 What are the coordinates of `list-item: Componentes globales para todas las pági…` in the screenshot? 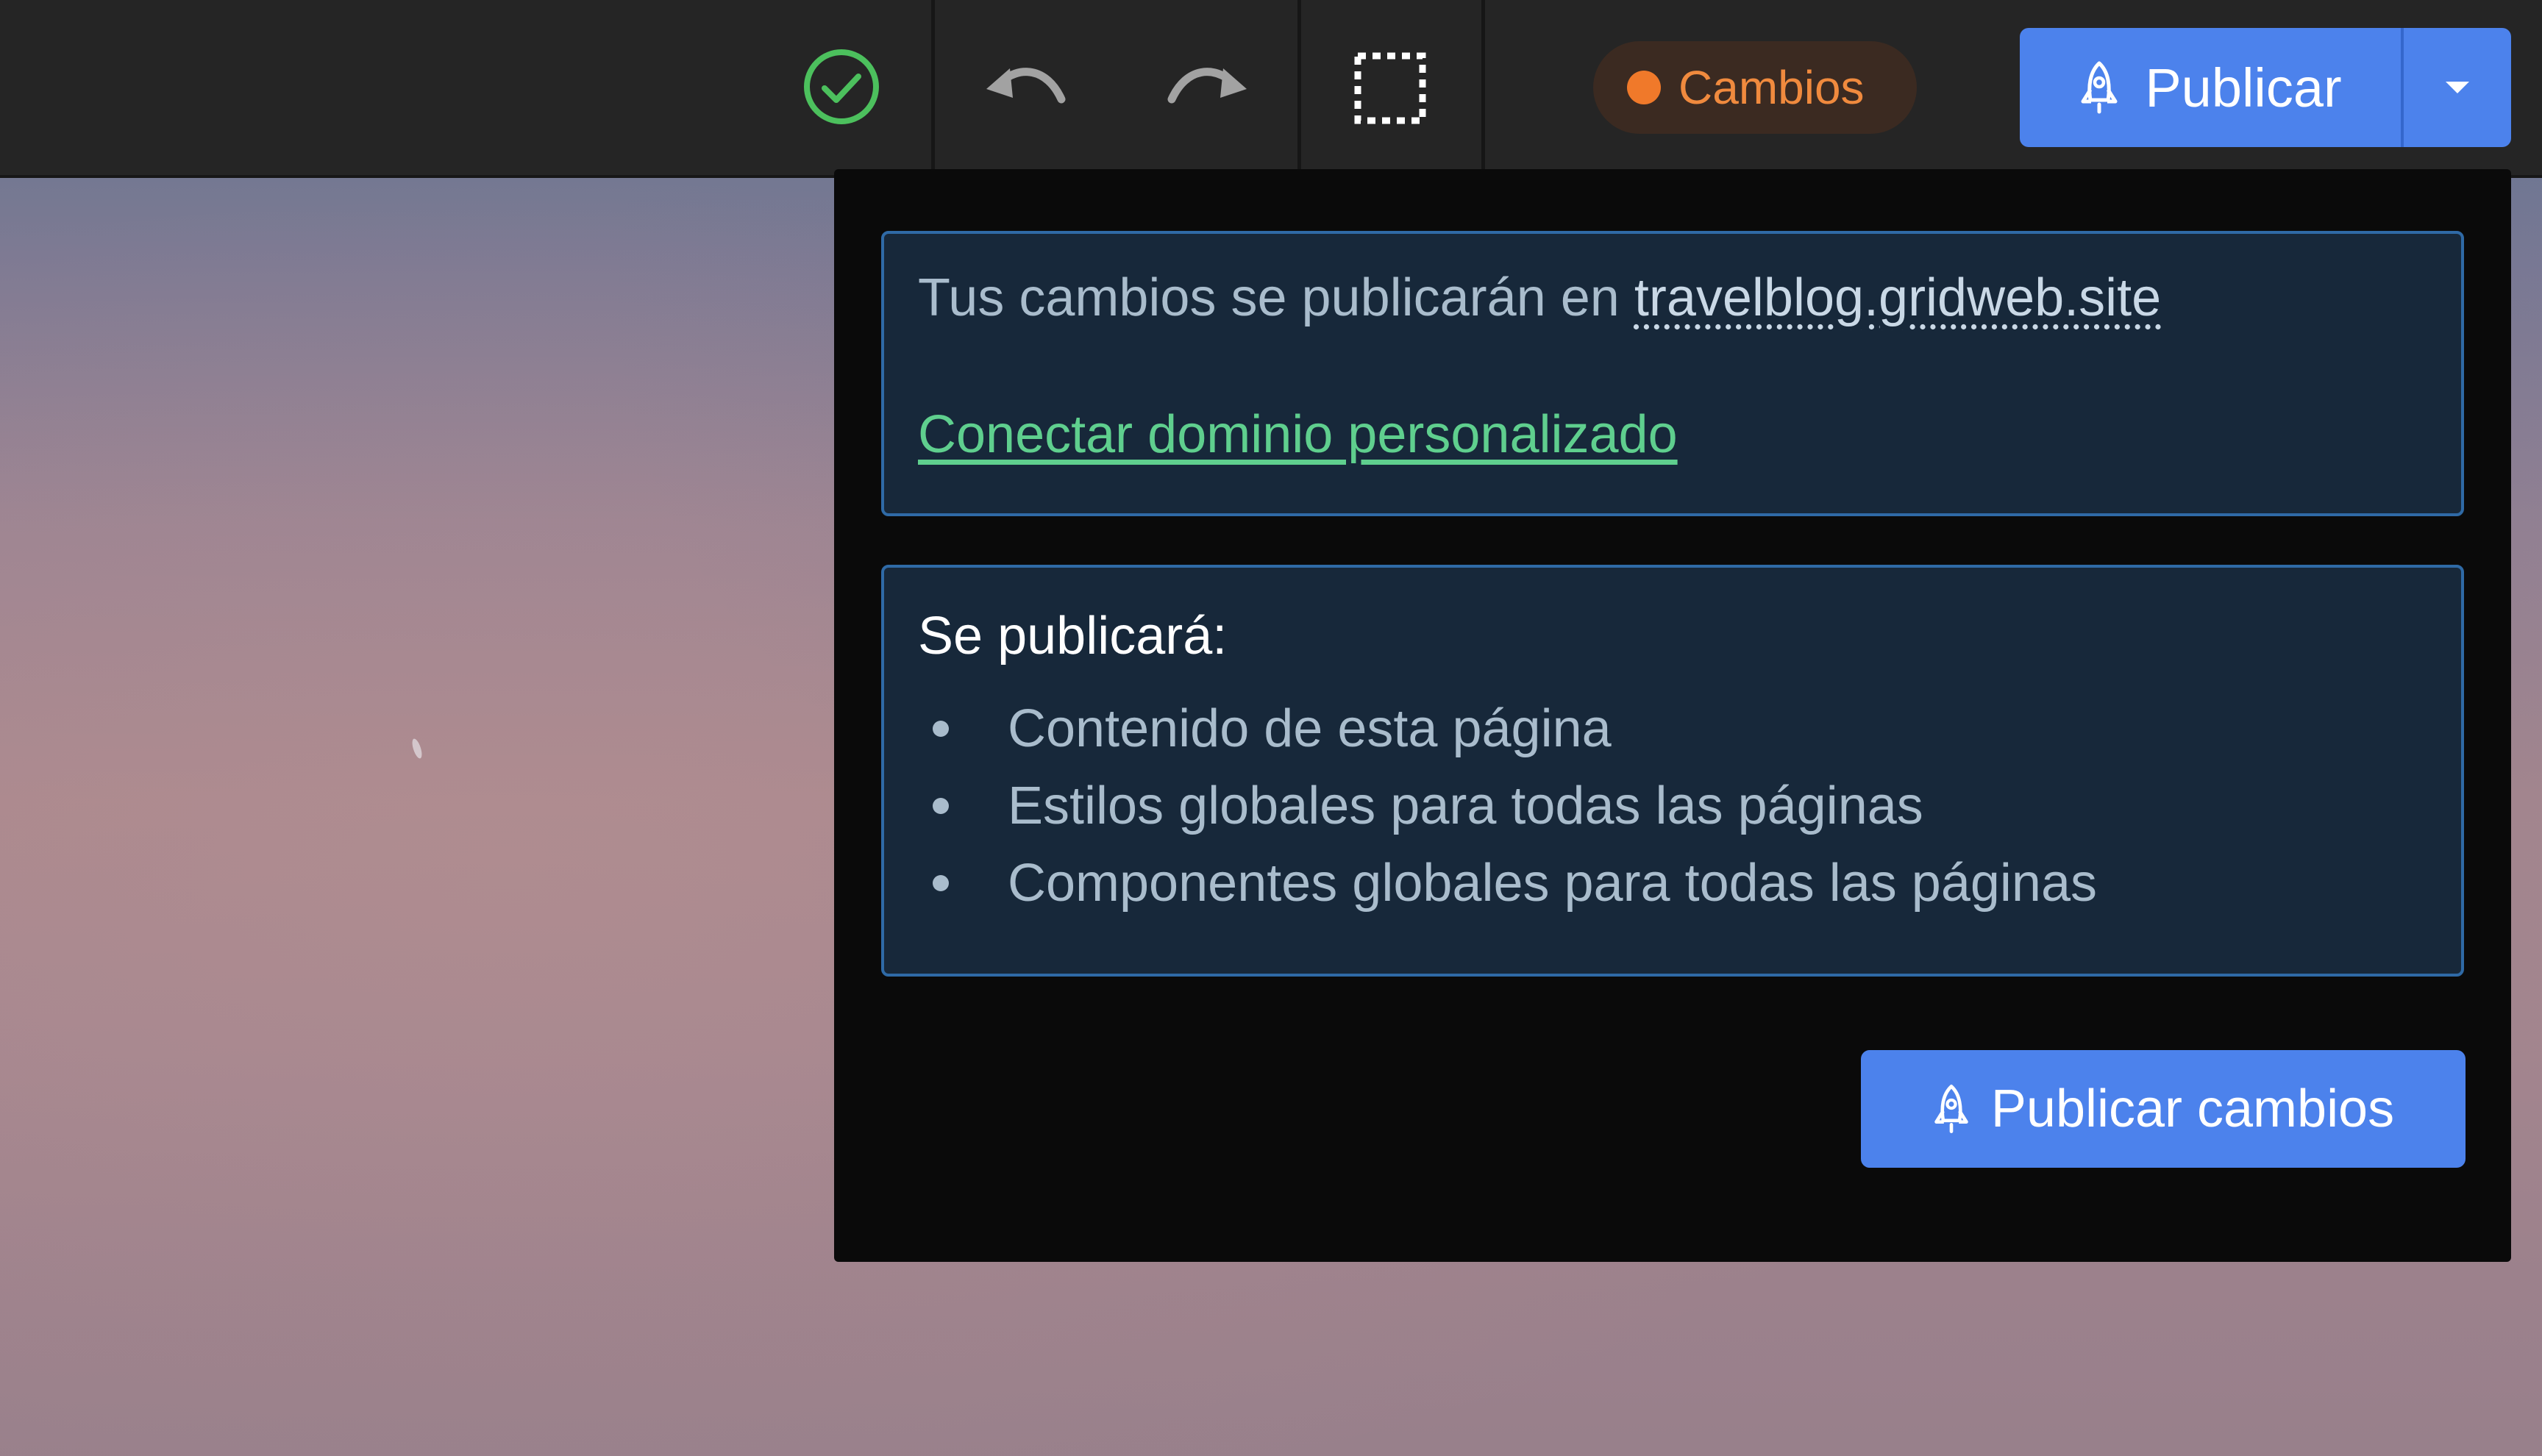 It's located at (1507, 882).